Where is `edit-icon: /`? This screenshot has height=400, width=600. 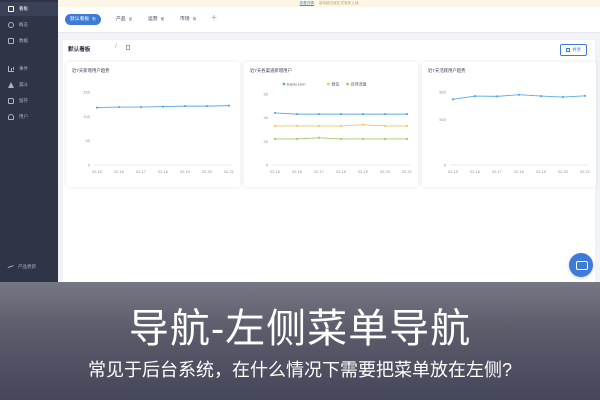
edit-icon: / is located at coordinates (116, 47).